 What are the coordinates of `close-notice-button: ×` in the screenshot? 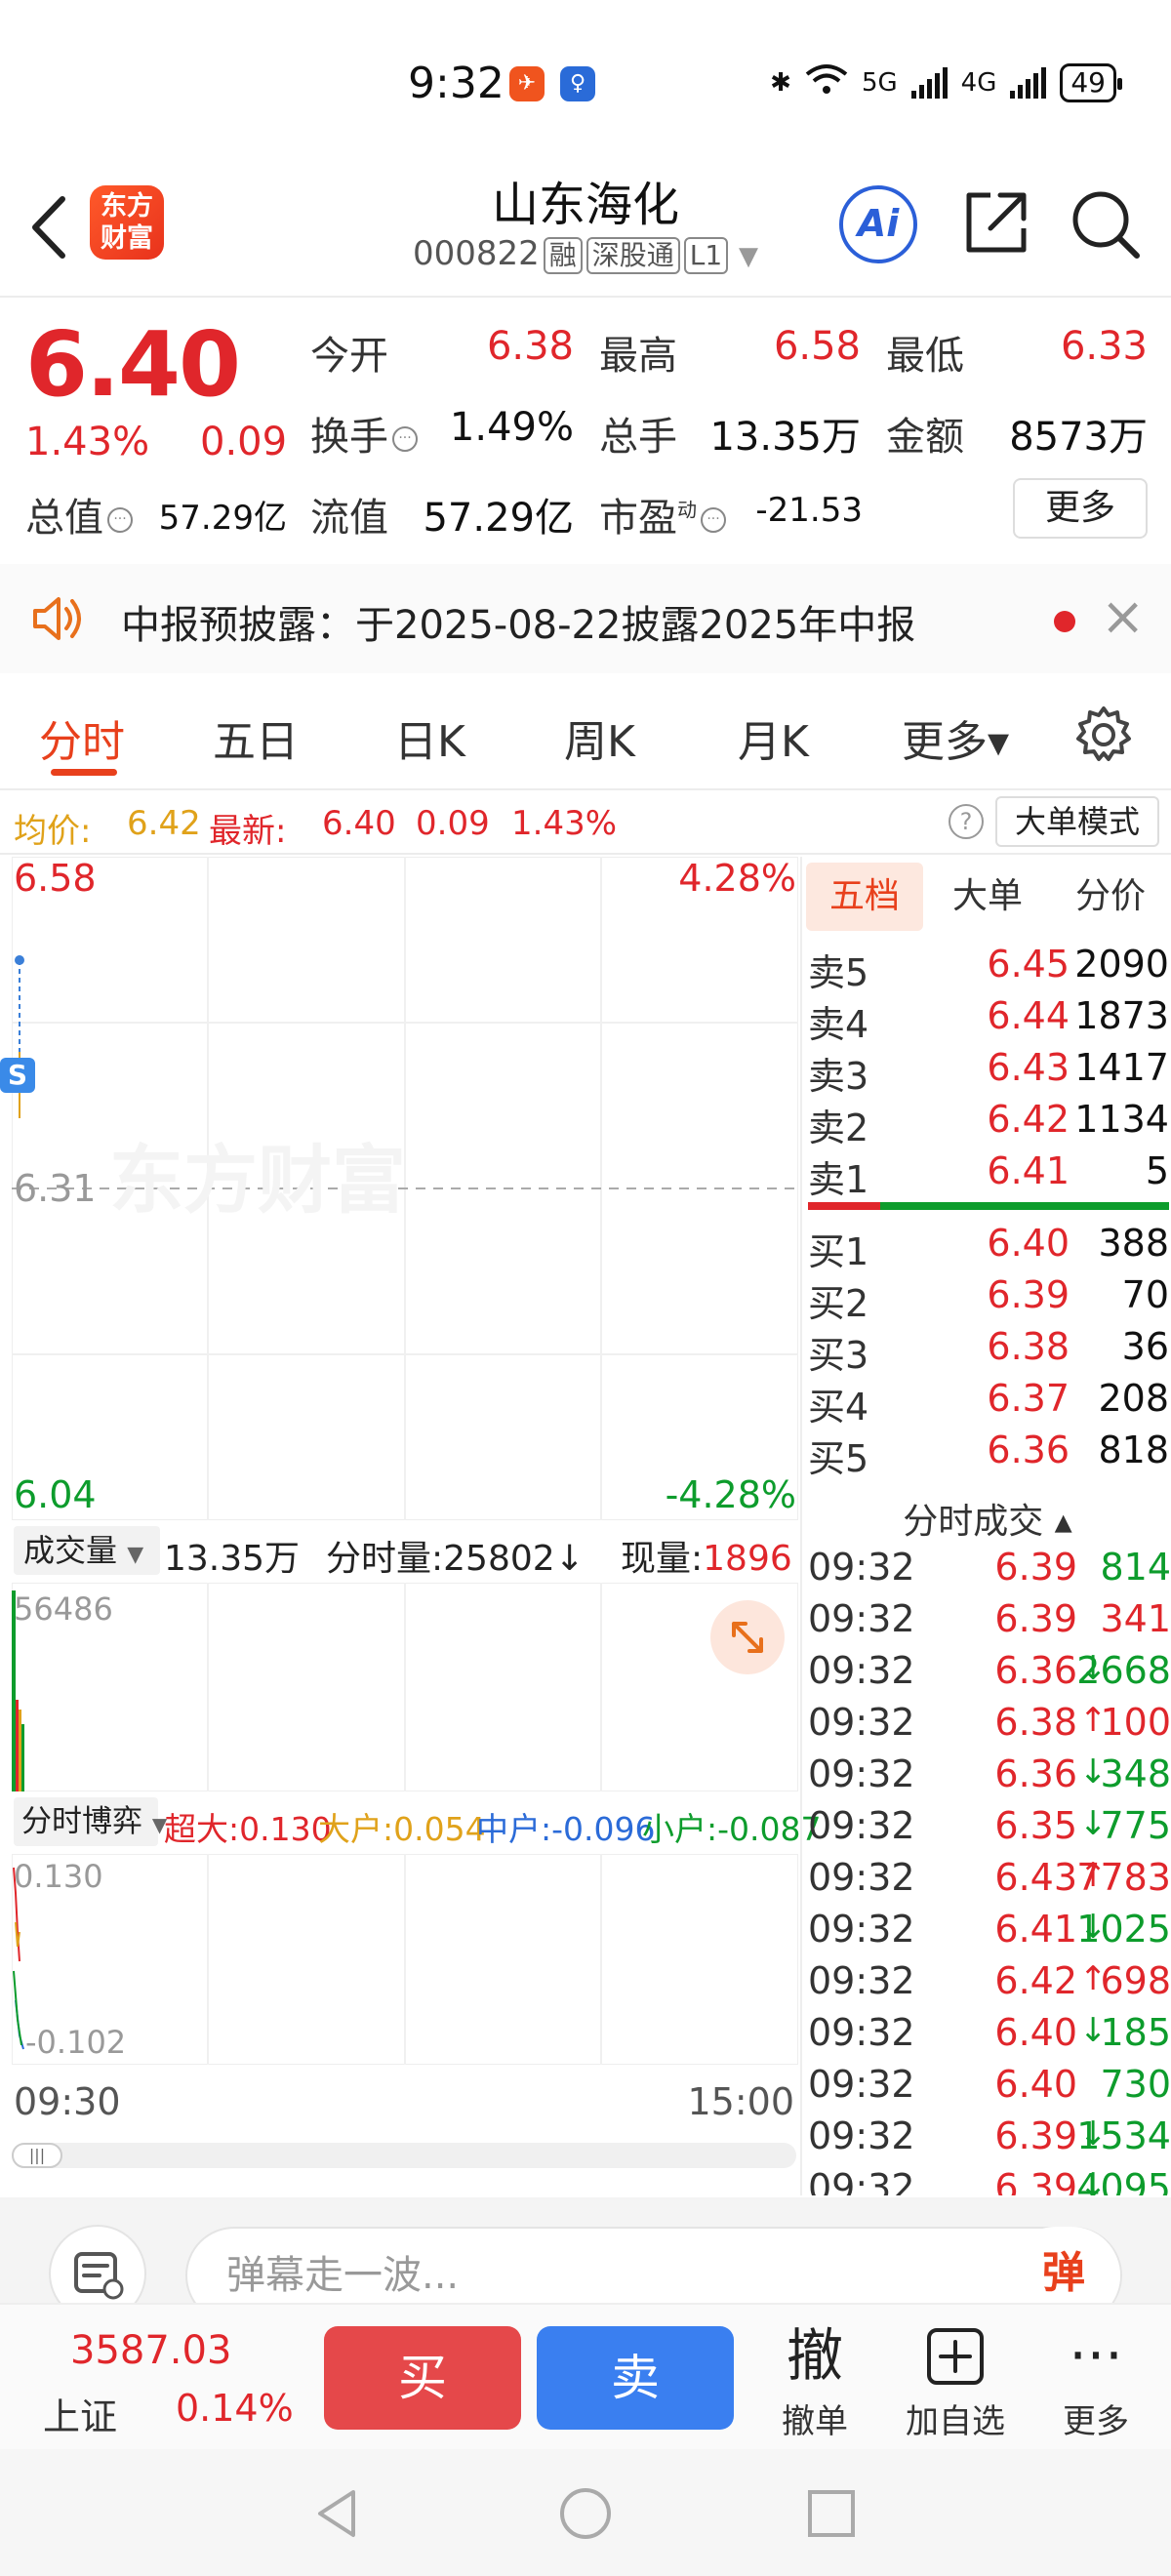 It's located at (1123, 616).